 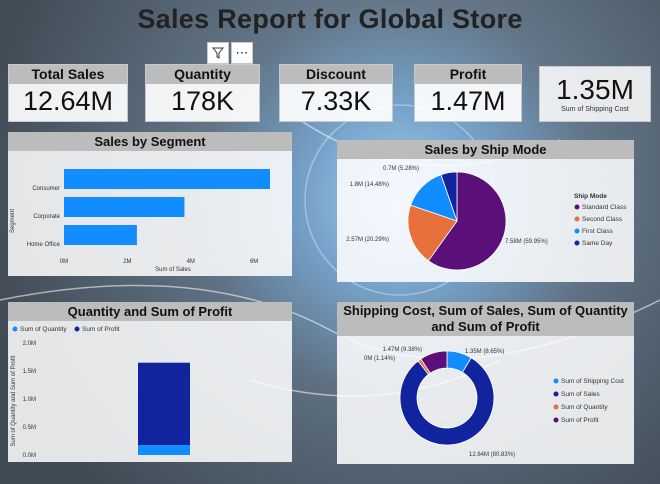 I want to click on kpi-discount: Discount 7.33K, so click(x=336, y=93).